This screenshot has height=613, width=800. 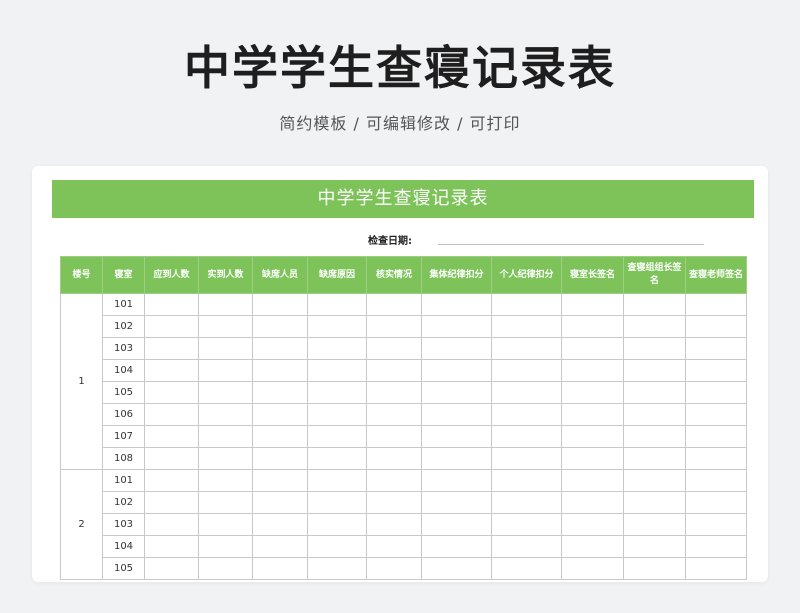 I want to click on check-date-field, so click(x=571, y=244).